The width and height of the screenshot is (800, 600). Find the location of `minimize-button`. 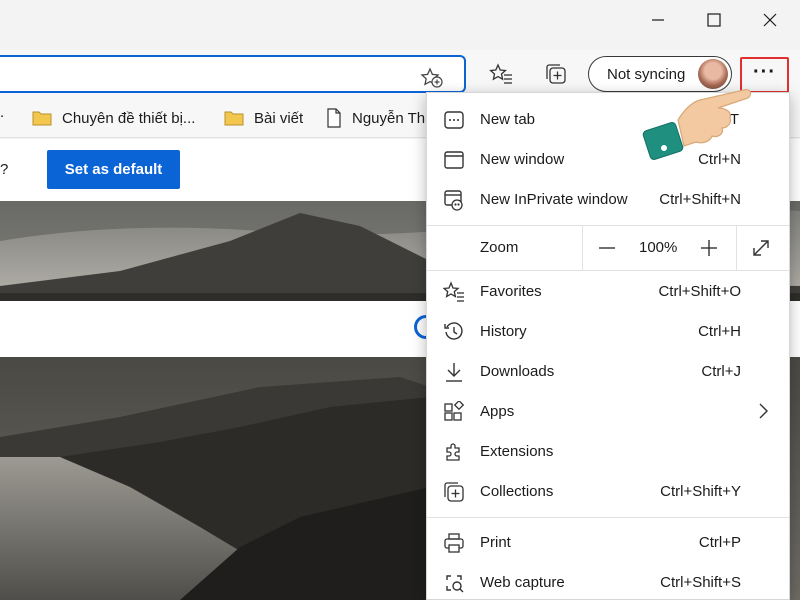

minimize-button is located at coordinates (658, 20).